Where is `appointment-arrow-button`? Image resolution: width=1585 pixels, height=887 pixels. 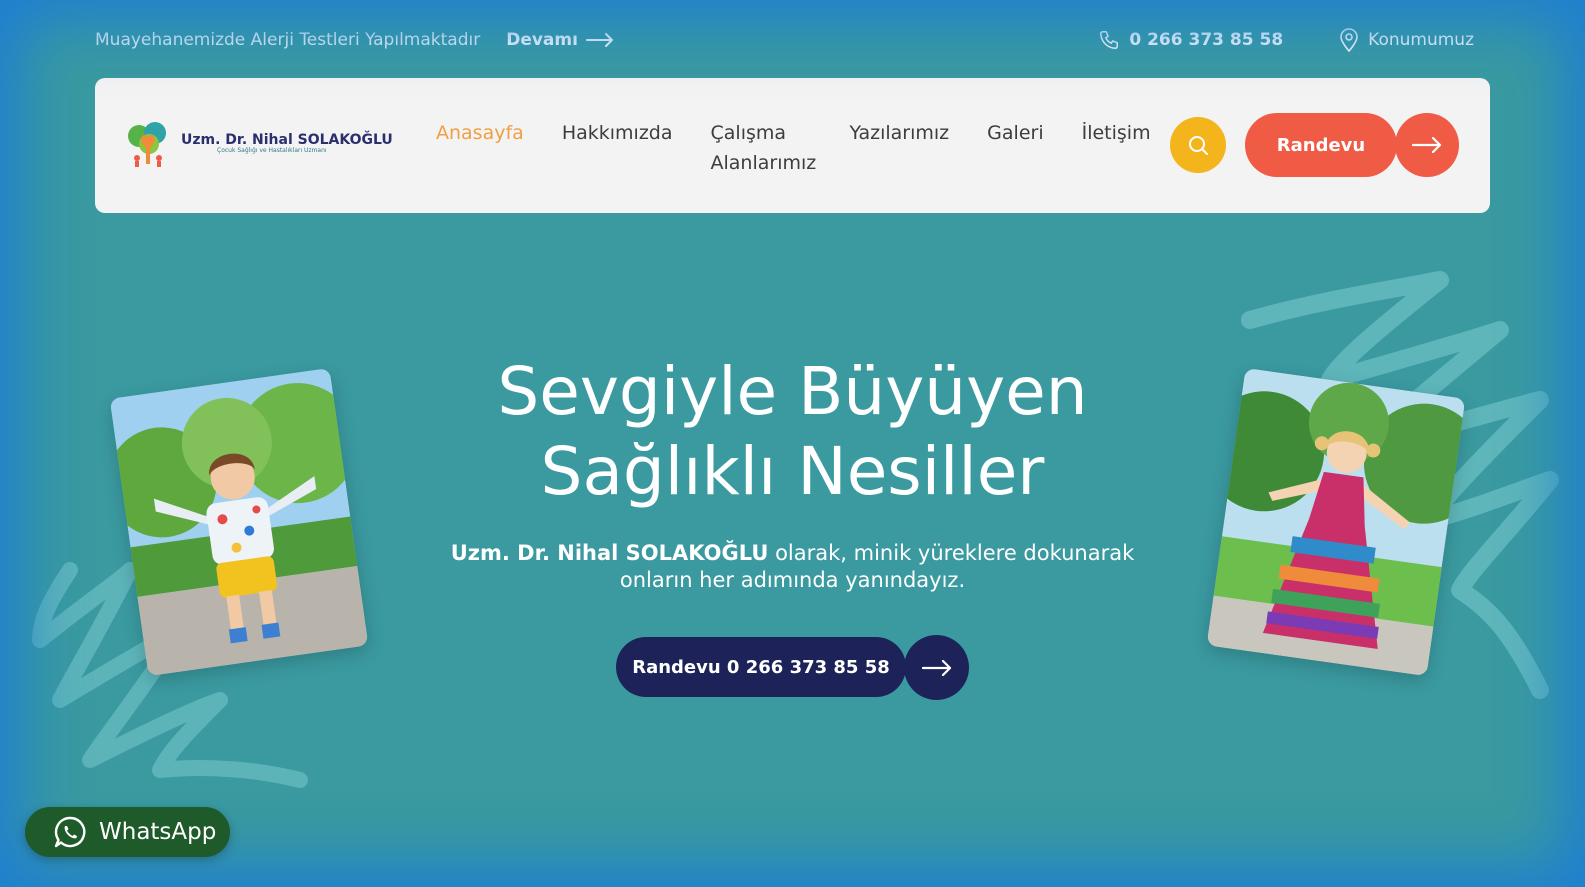 appointment-arrow-button is located at coordinates (1427, 145).